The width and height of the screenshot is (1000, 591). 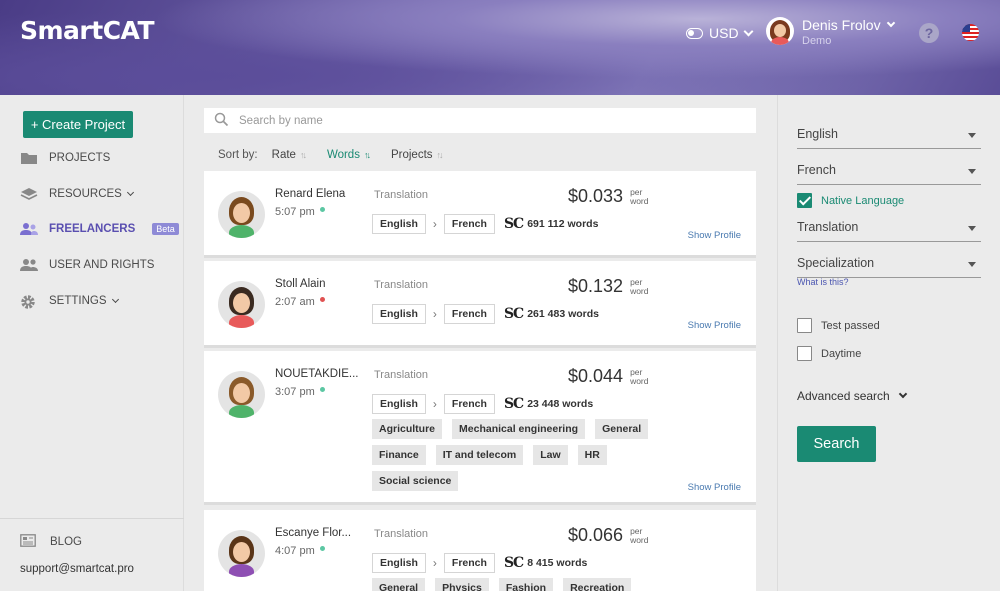 What do you see at coordinates (479, 455) in the screenshot?
I see `specialization-tag: IT and telecom` at bounding box center [479, 455].